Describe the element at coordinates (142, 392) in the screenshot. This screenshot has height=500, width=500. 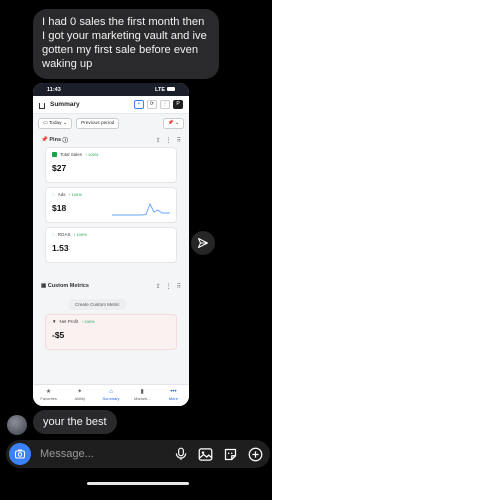
I see `bar-chart-icon: ▮` at that location.